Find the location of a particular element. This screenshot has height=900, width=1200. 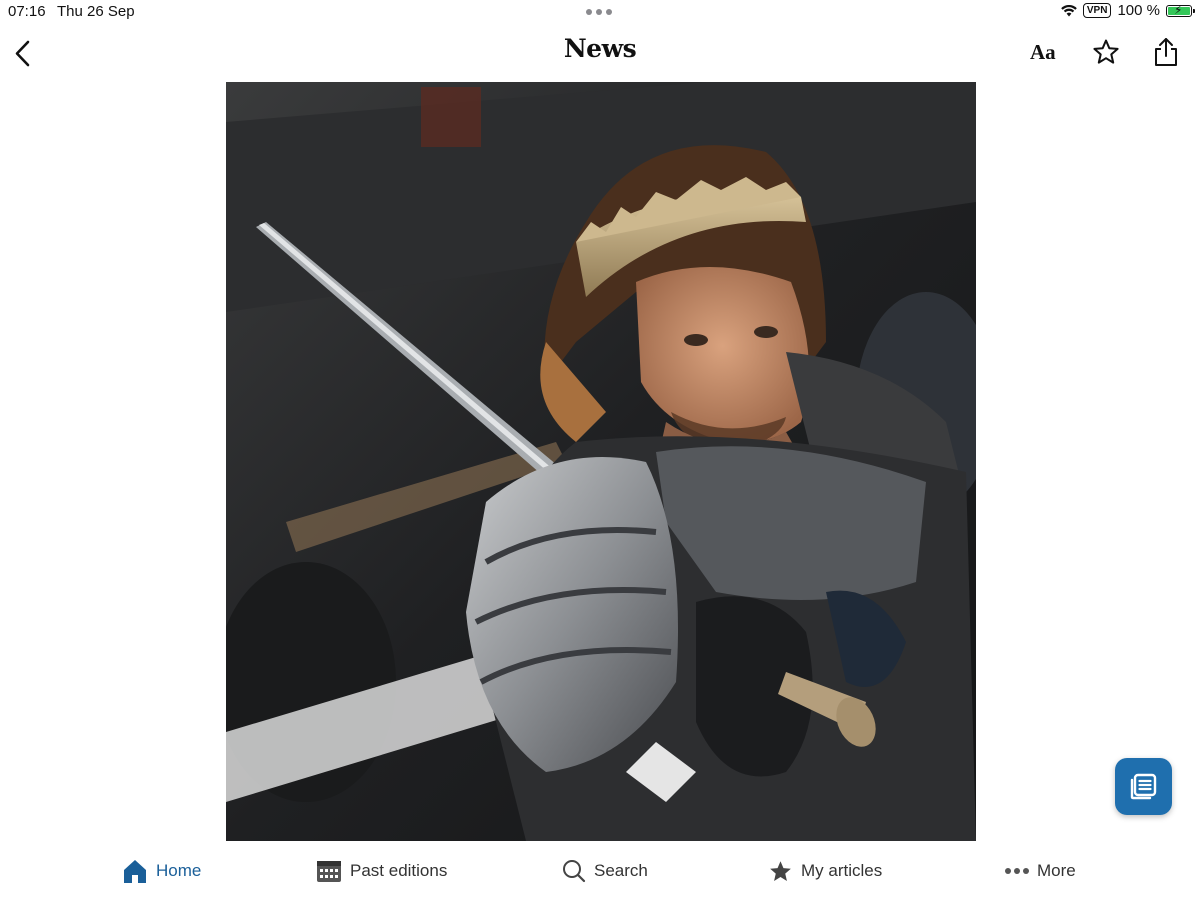

tab-my-articles: My articles is located at coordinates (825, 871).